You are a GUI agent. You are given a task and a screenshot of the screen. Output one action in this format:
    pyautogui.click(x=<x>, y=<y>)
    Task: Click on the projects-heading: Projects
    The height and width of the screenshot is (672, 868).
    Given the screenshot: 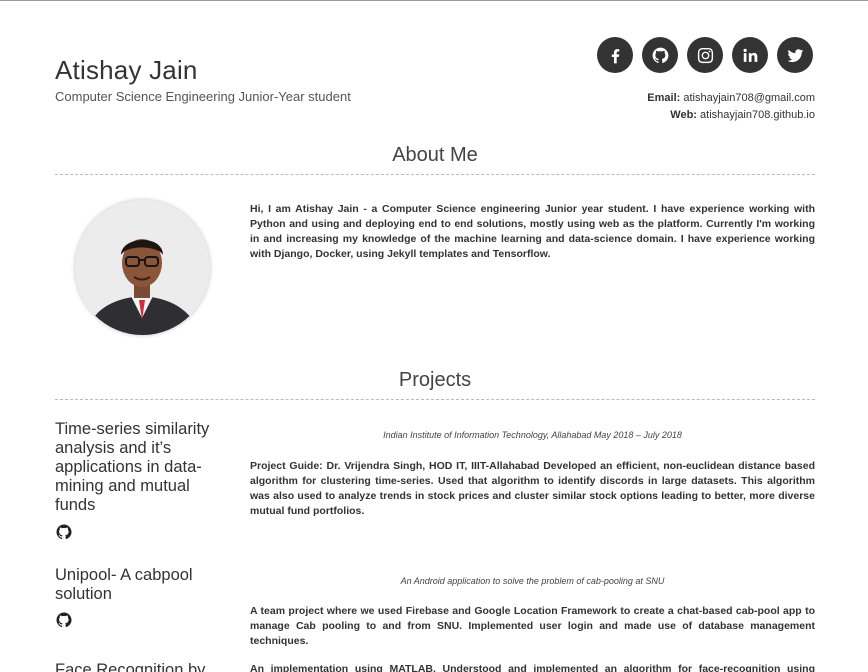 What is the action you would take?
    pyautogui.click(x=435, y=380)
    